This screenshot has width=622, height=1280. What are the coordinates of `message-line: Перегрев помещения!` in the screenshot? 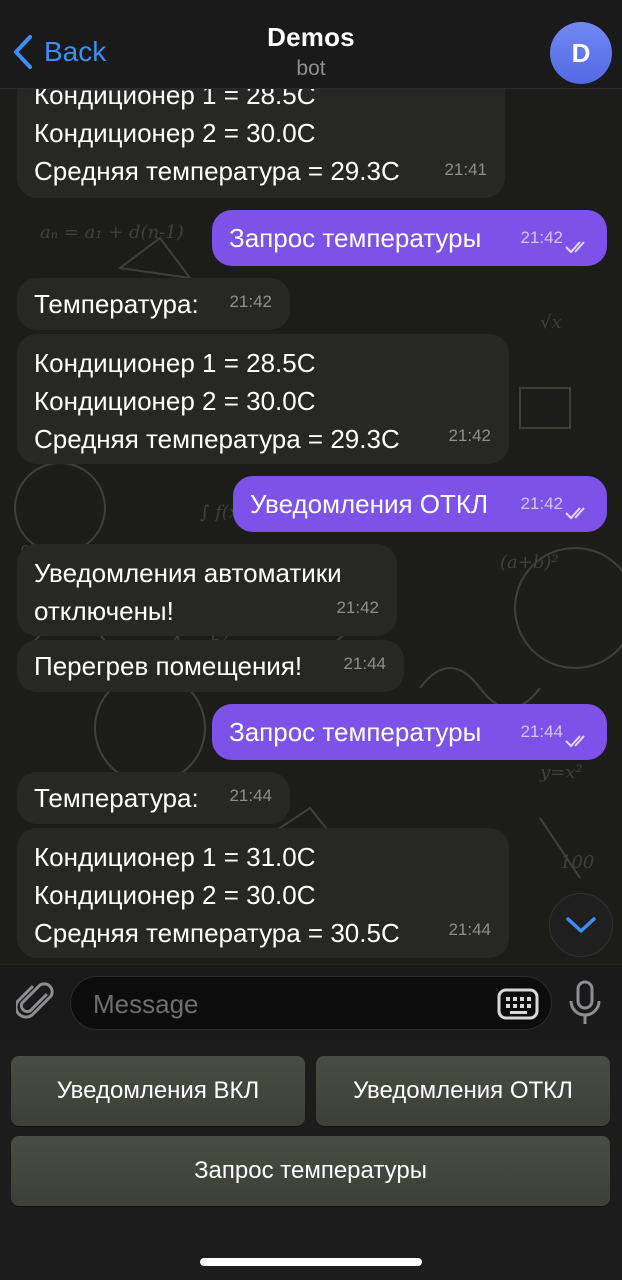 It's located at (168, 666).